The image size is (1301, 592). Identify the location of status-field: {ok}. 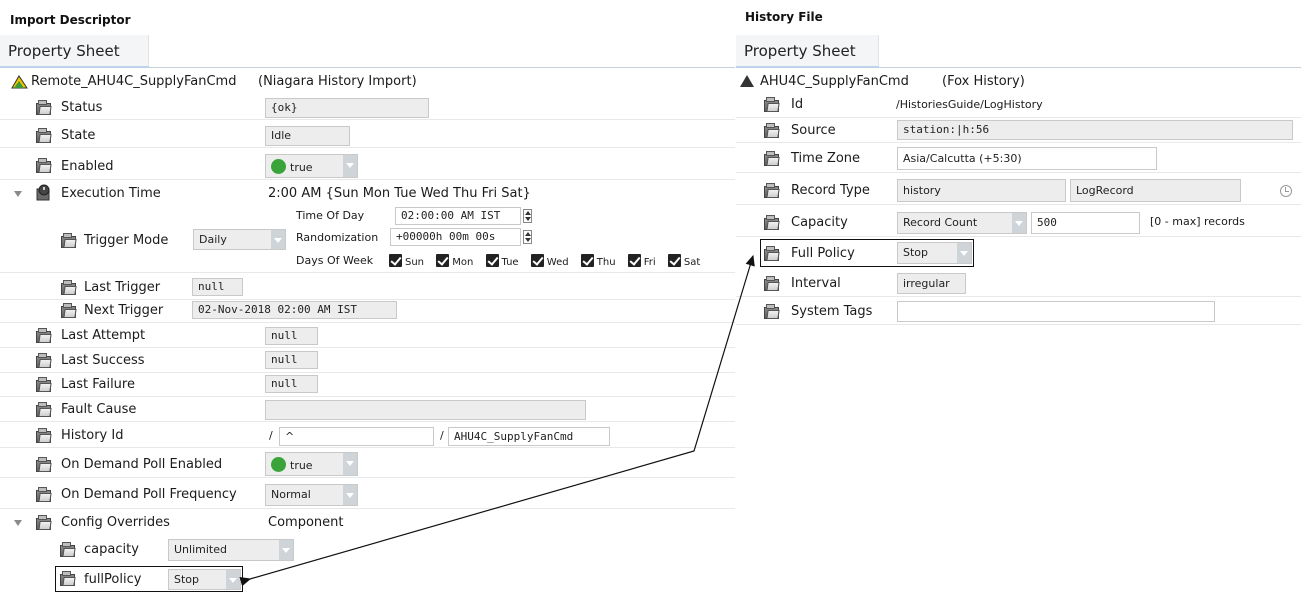
(347, 108).